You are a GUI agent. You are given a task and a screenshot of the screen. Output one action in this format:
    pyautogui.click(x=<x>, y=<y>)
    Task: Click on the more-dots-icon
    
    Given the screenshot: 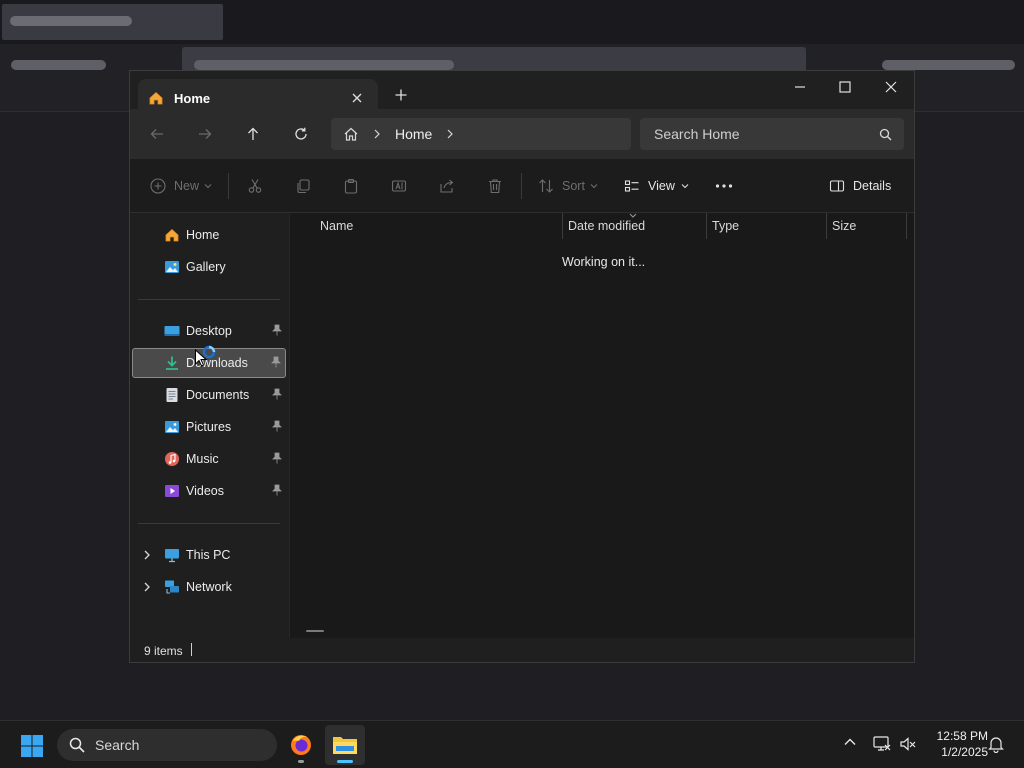 What is the action you would take?
    pyautogui.click(x=724, y=186)
    